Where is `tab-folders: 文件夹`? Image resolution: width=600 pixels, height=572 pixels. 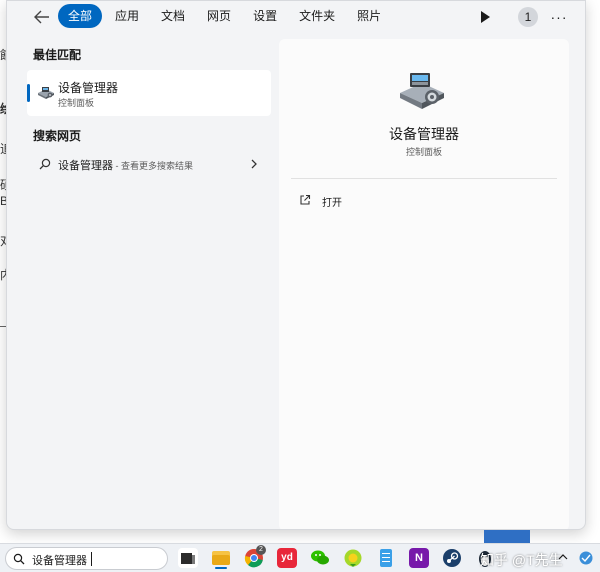 tab-folders: 文件夹 is located at coordinates (317, 16).